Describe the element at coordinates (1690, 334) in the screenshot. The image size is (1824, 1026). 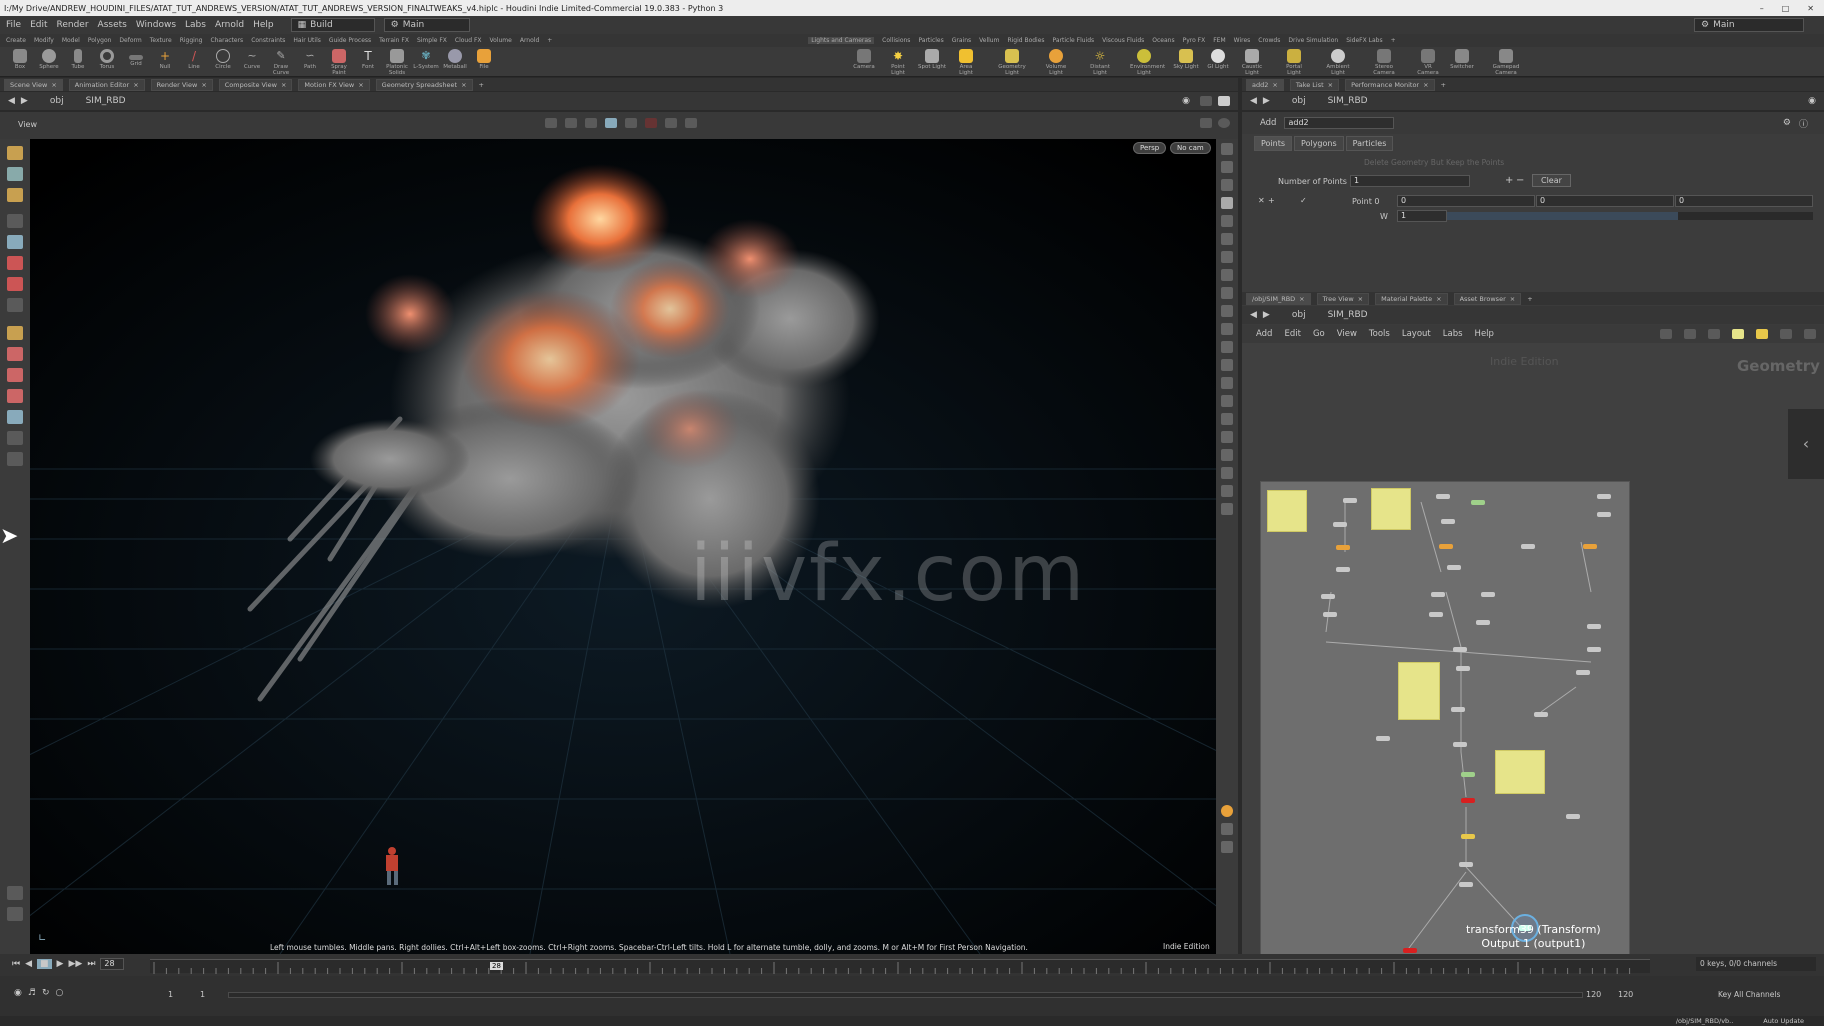
I see `list-view-icon` at that location.